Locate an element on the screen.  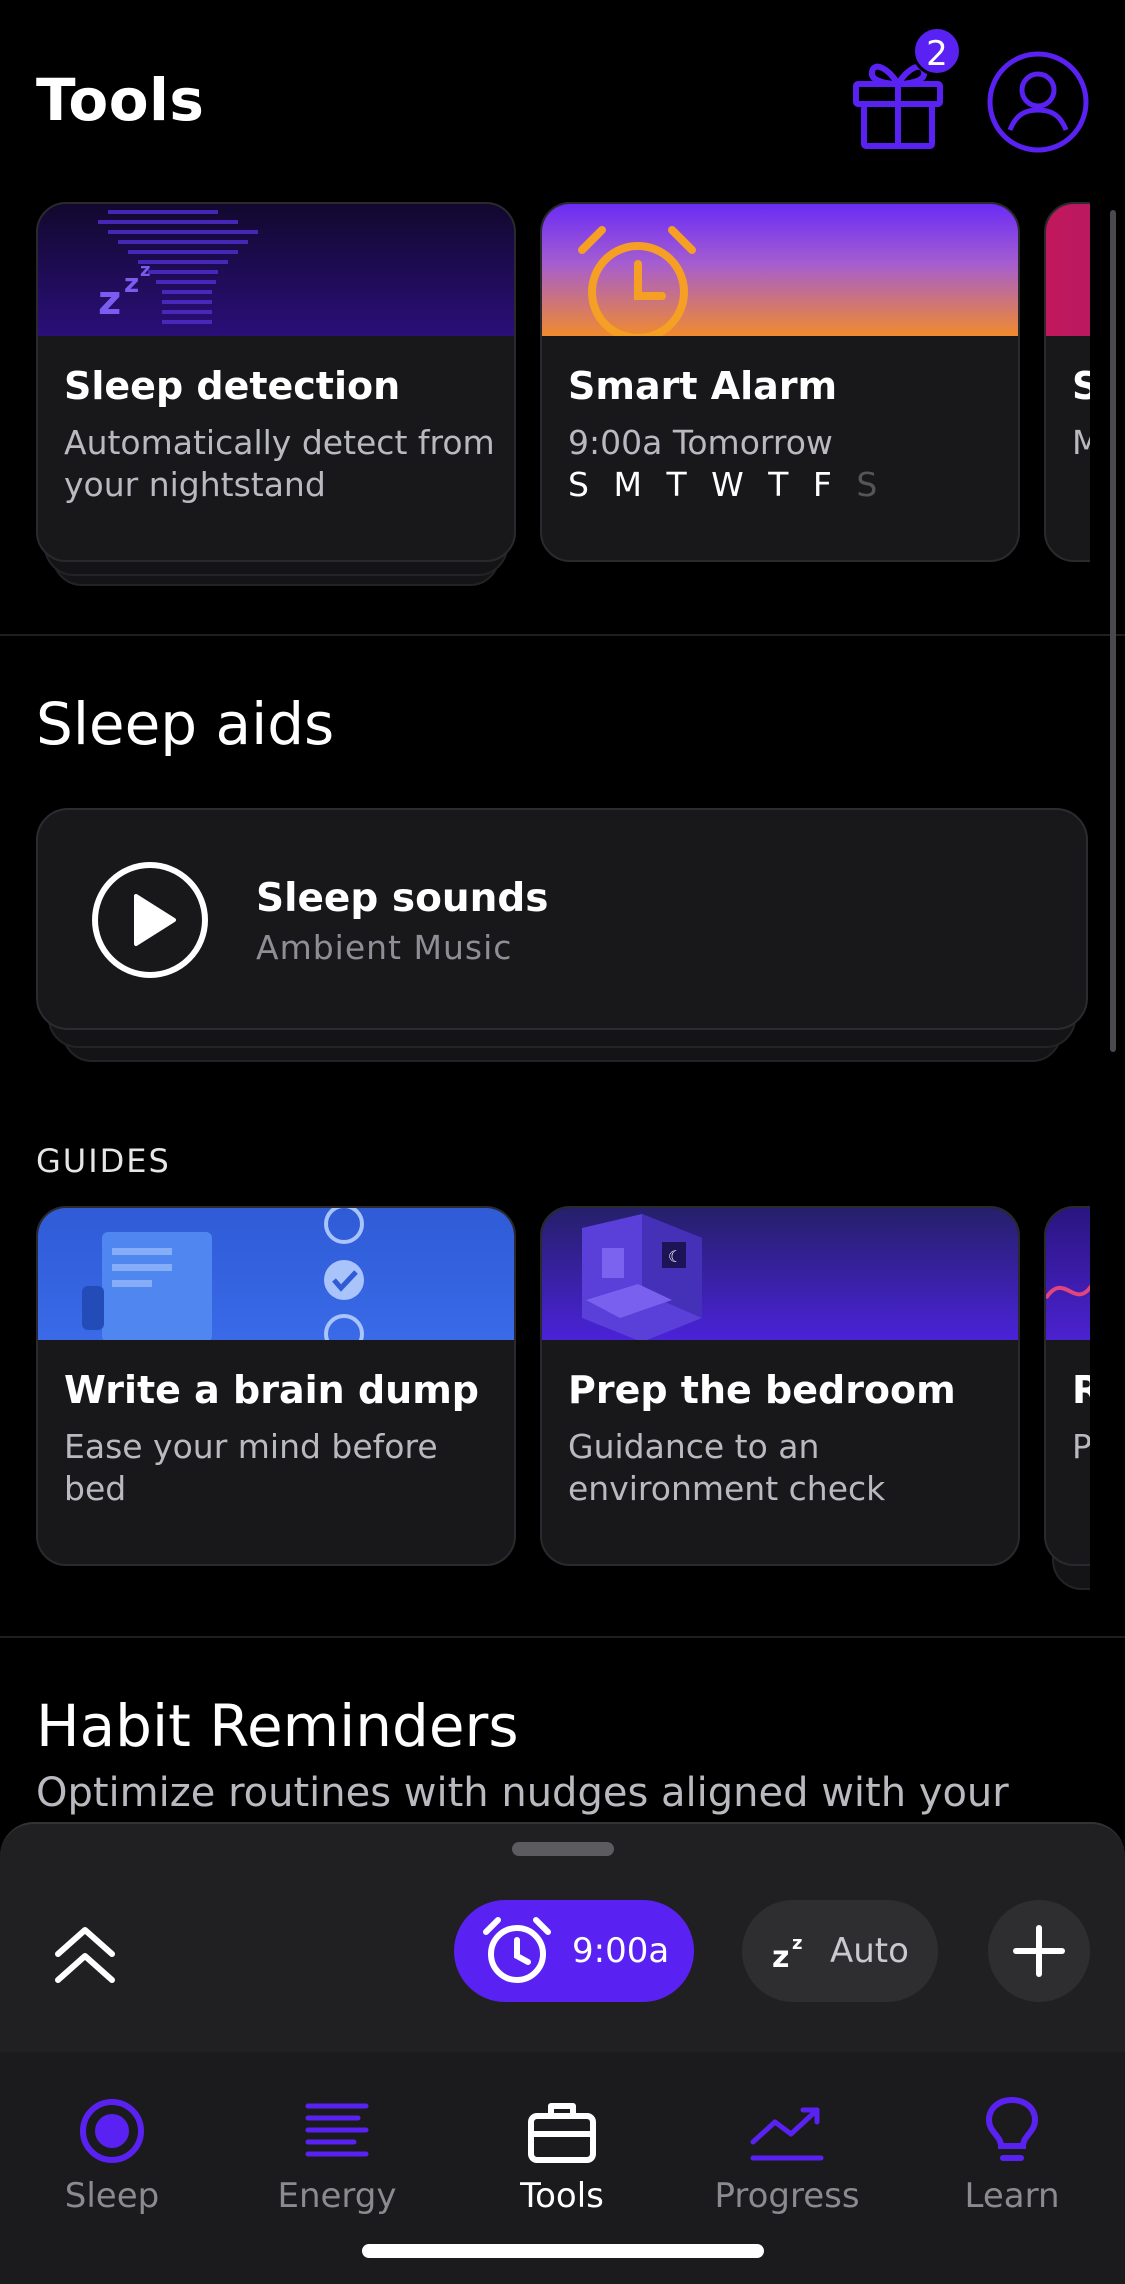
day-letter: F is located at coordinates (823, 484).